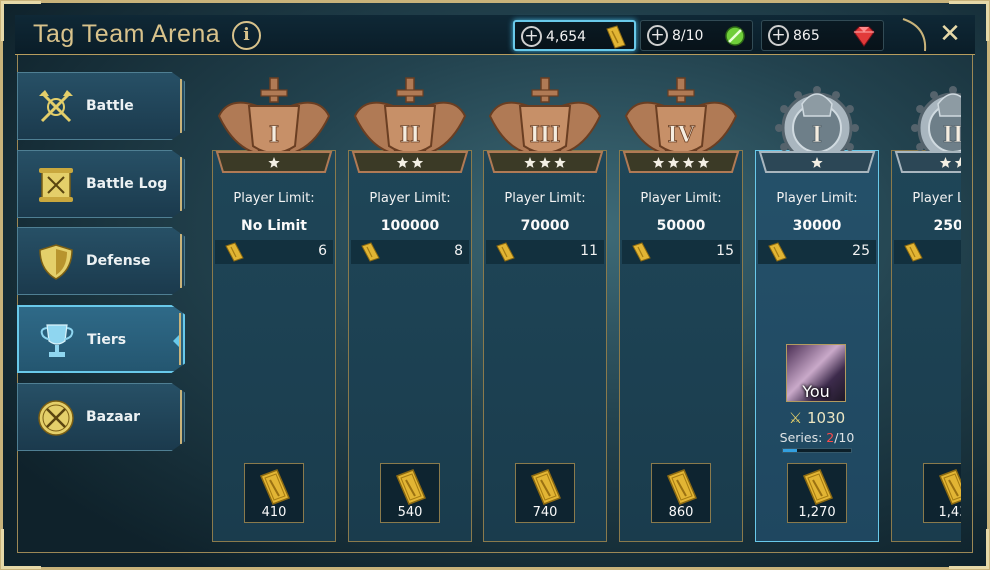 The image size is (990, 570). I want to click on tier-reward: 860, so click(681, 493).